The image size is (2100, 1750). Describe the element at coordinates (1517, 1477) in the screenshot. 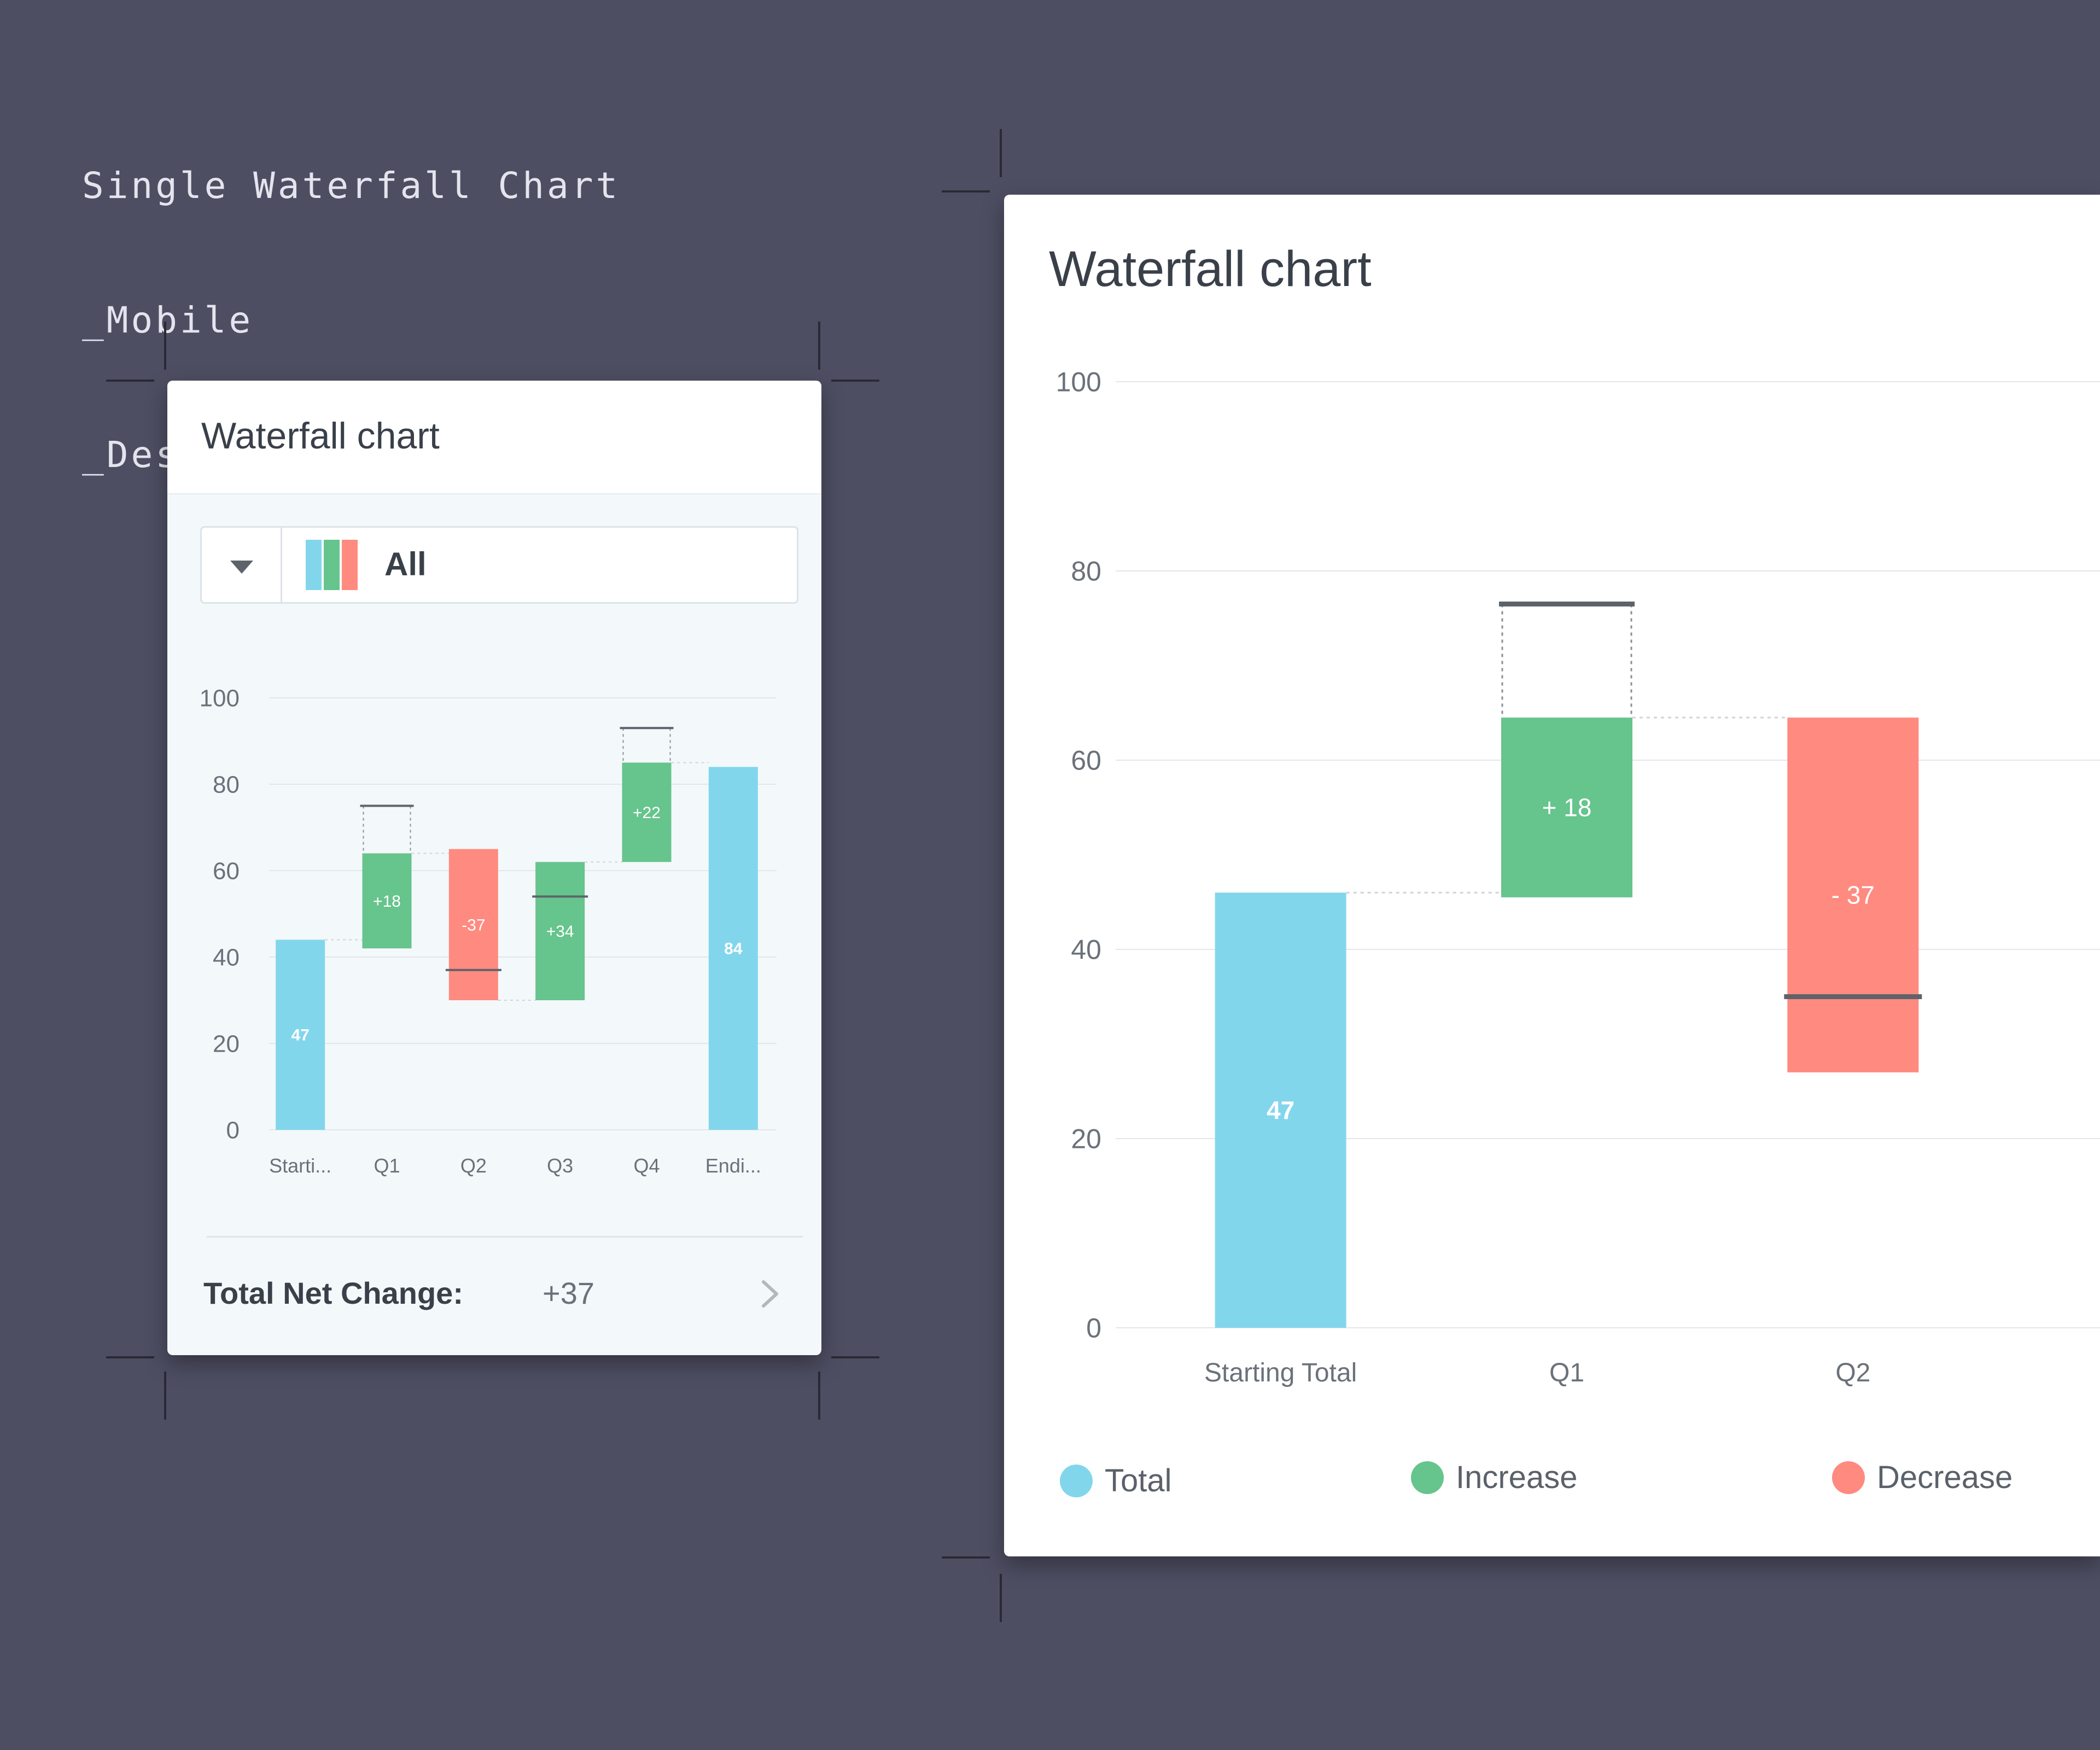

I see `legend-label-increase: Increase` at that location.